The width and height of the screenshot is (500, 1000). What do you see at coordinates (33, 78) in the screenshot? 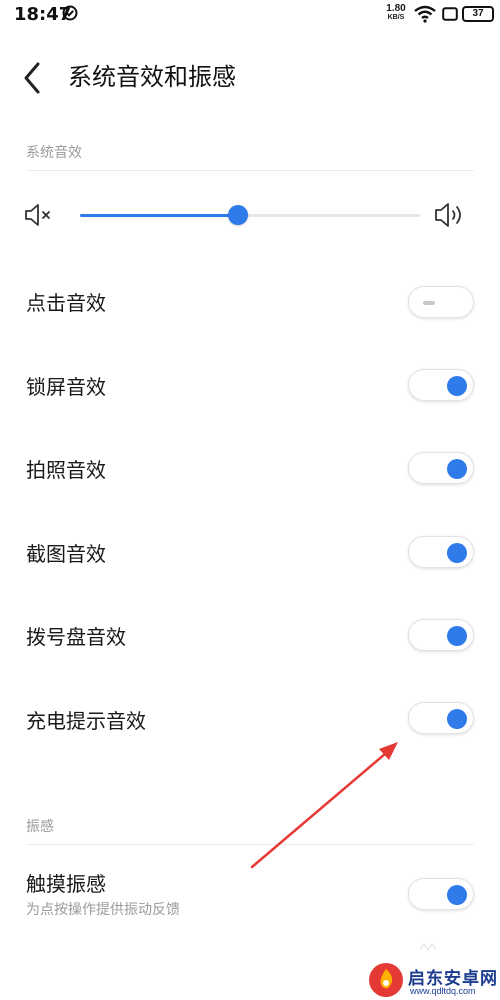
I see `back-arrow-icon` at bounding box center [33, 78].